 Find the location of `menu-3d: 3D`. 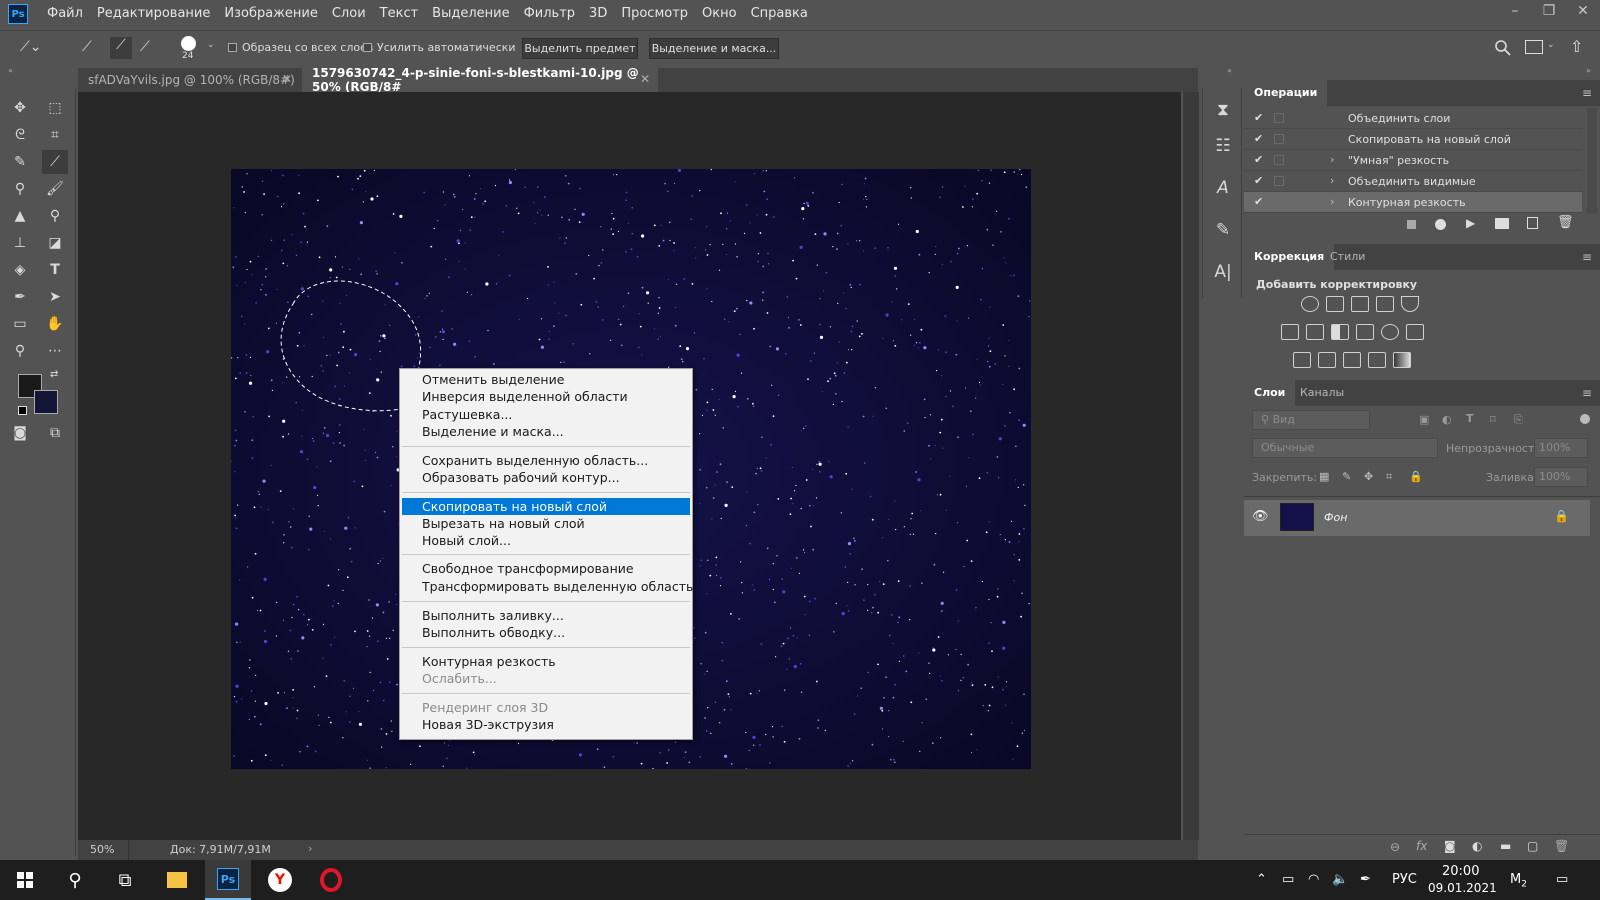

menu-3d: 3D is located at coordinates (598, 14).